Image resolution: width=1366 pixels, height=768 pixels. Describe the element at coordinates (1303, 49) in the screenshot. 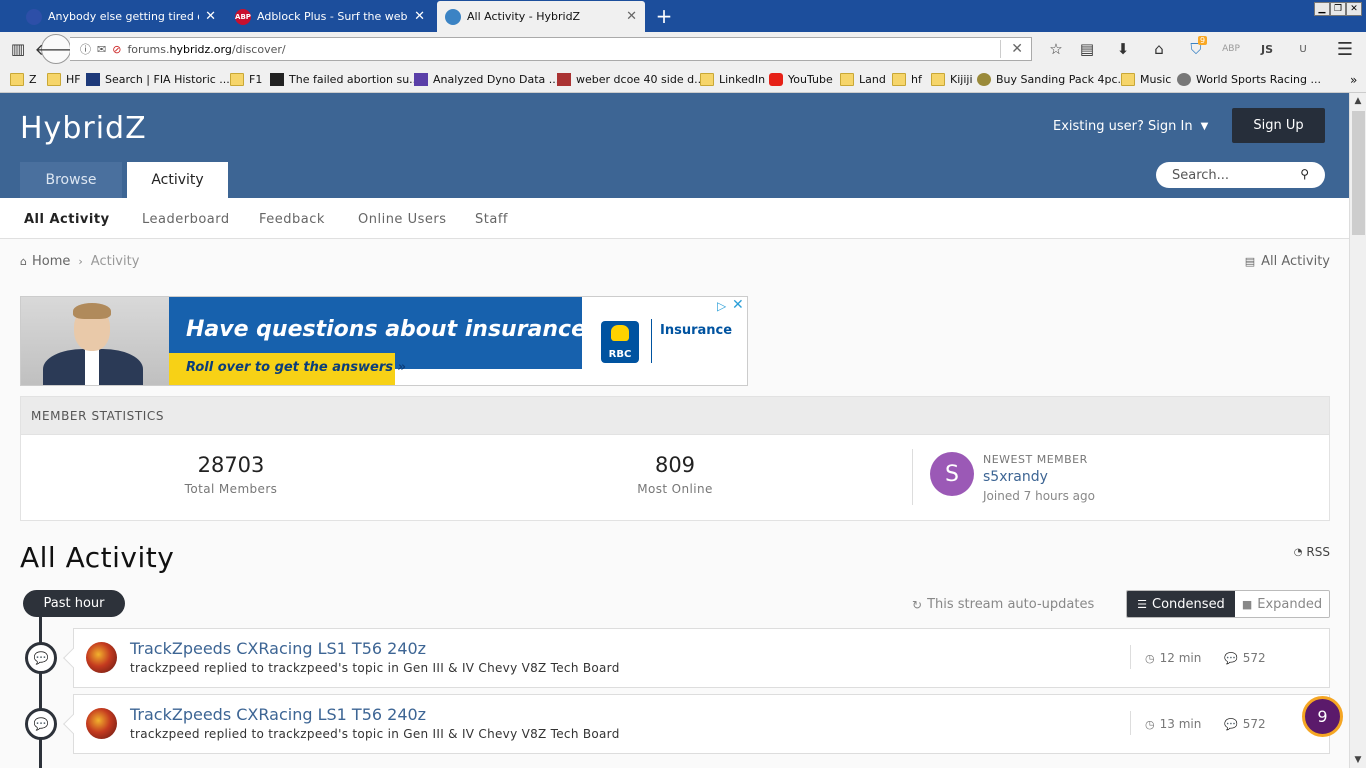

I see `ublock-extension-icon: U` at that location.